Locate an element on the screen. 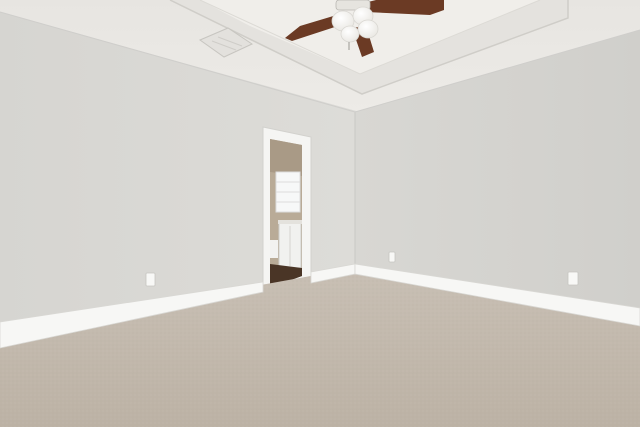  outlet-middle is located at coordinates (392, 257).